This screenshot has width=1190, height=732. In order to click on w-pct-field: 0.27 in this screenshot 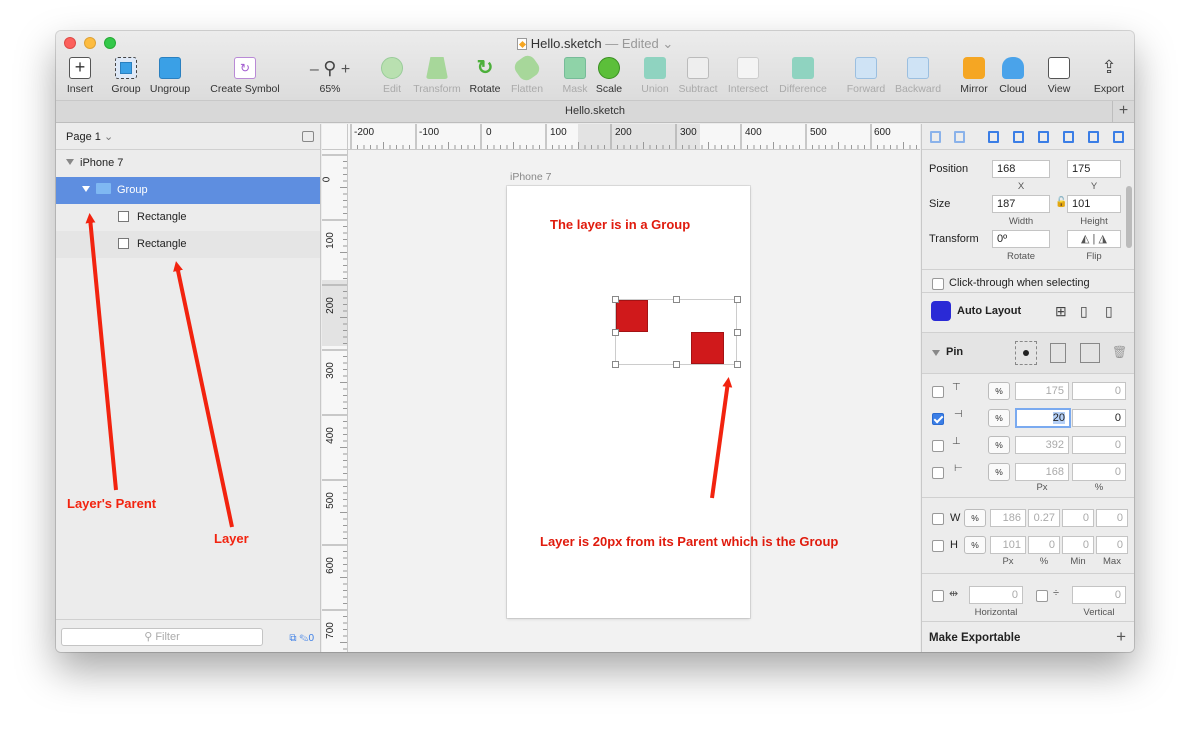, I will do `click(1044, 518)`.